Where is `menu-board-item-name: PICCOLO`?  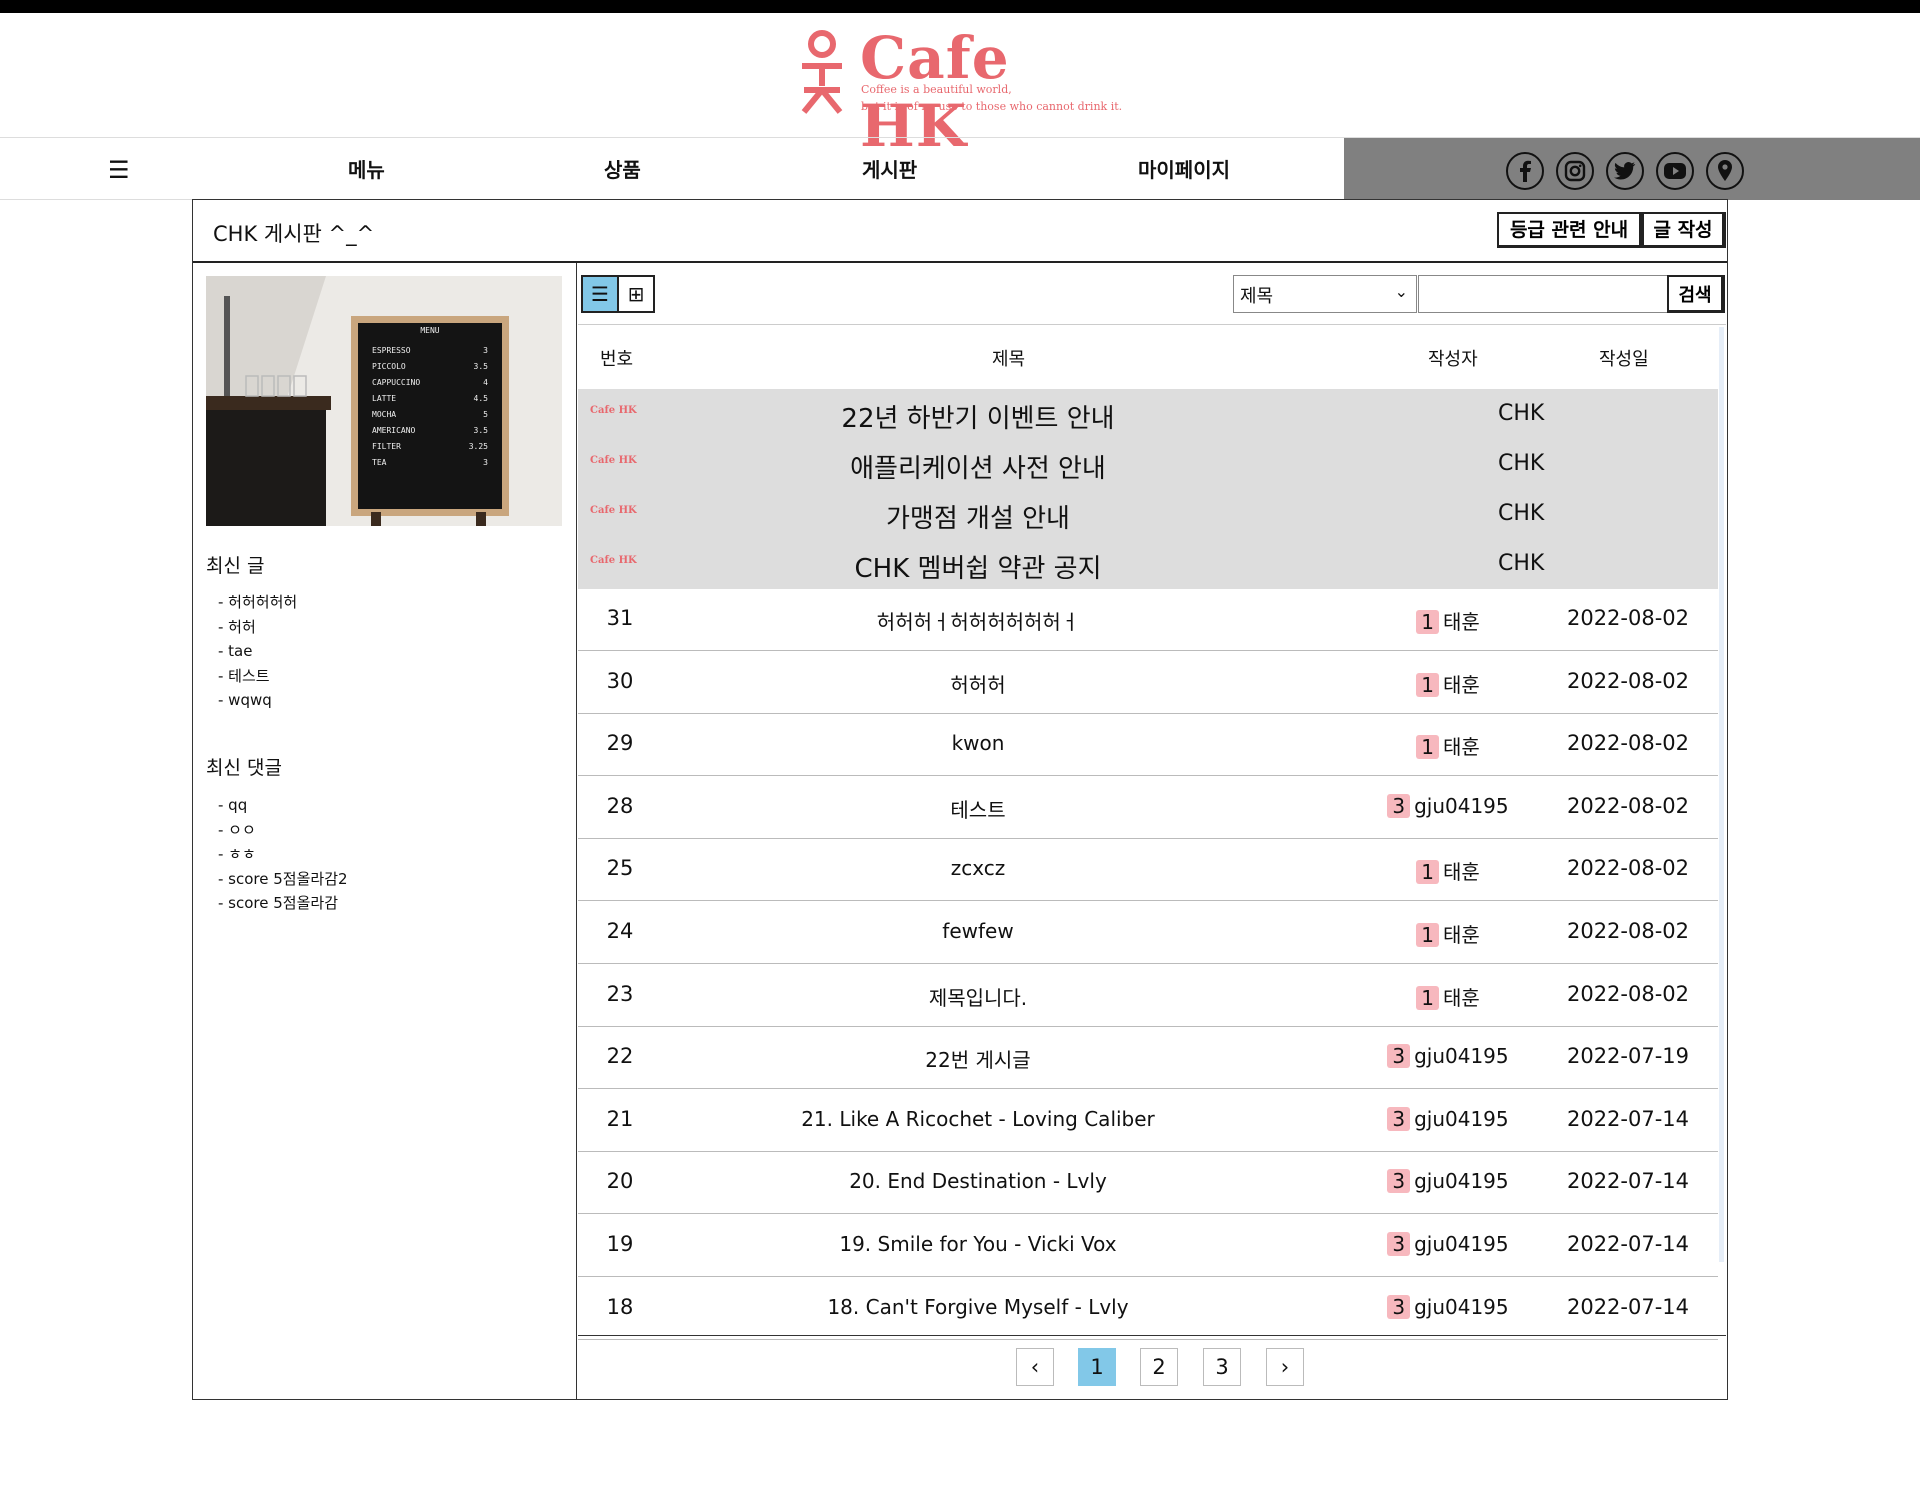 menu-board-item-name: PICCOLO is located at coordinates (389, 366).